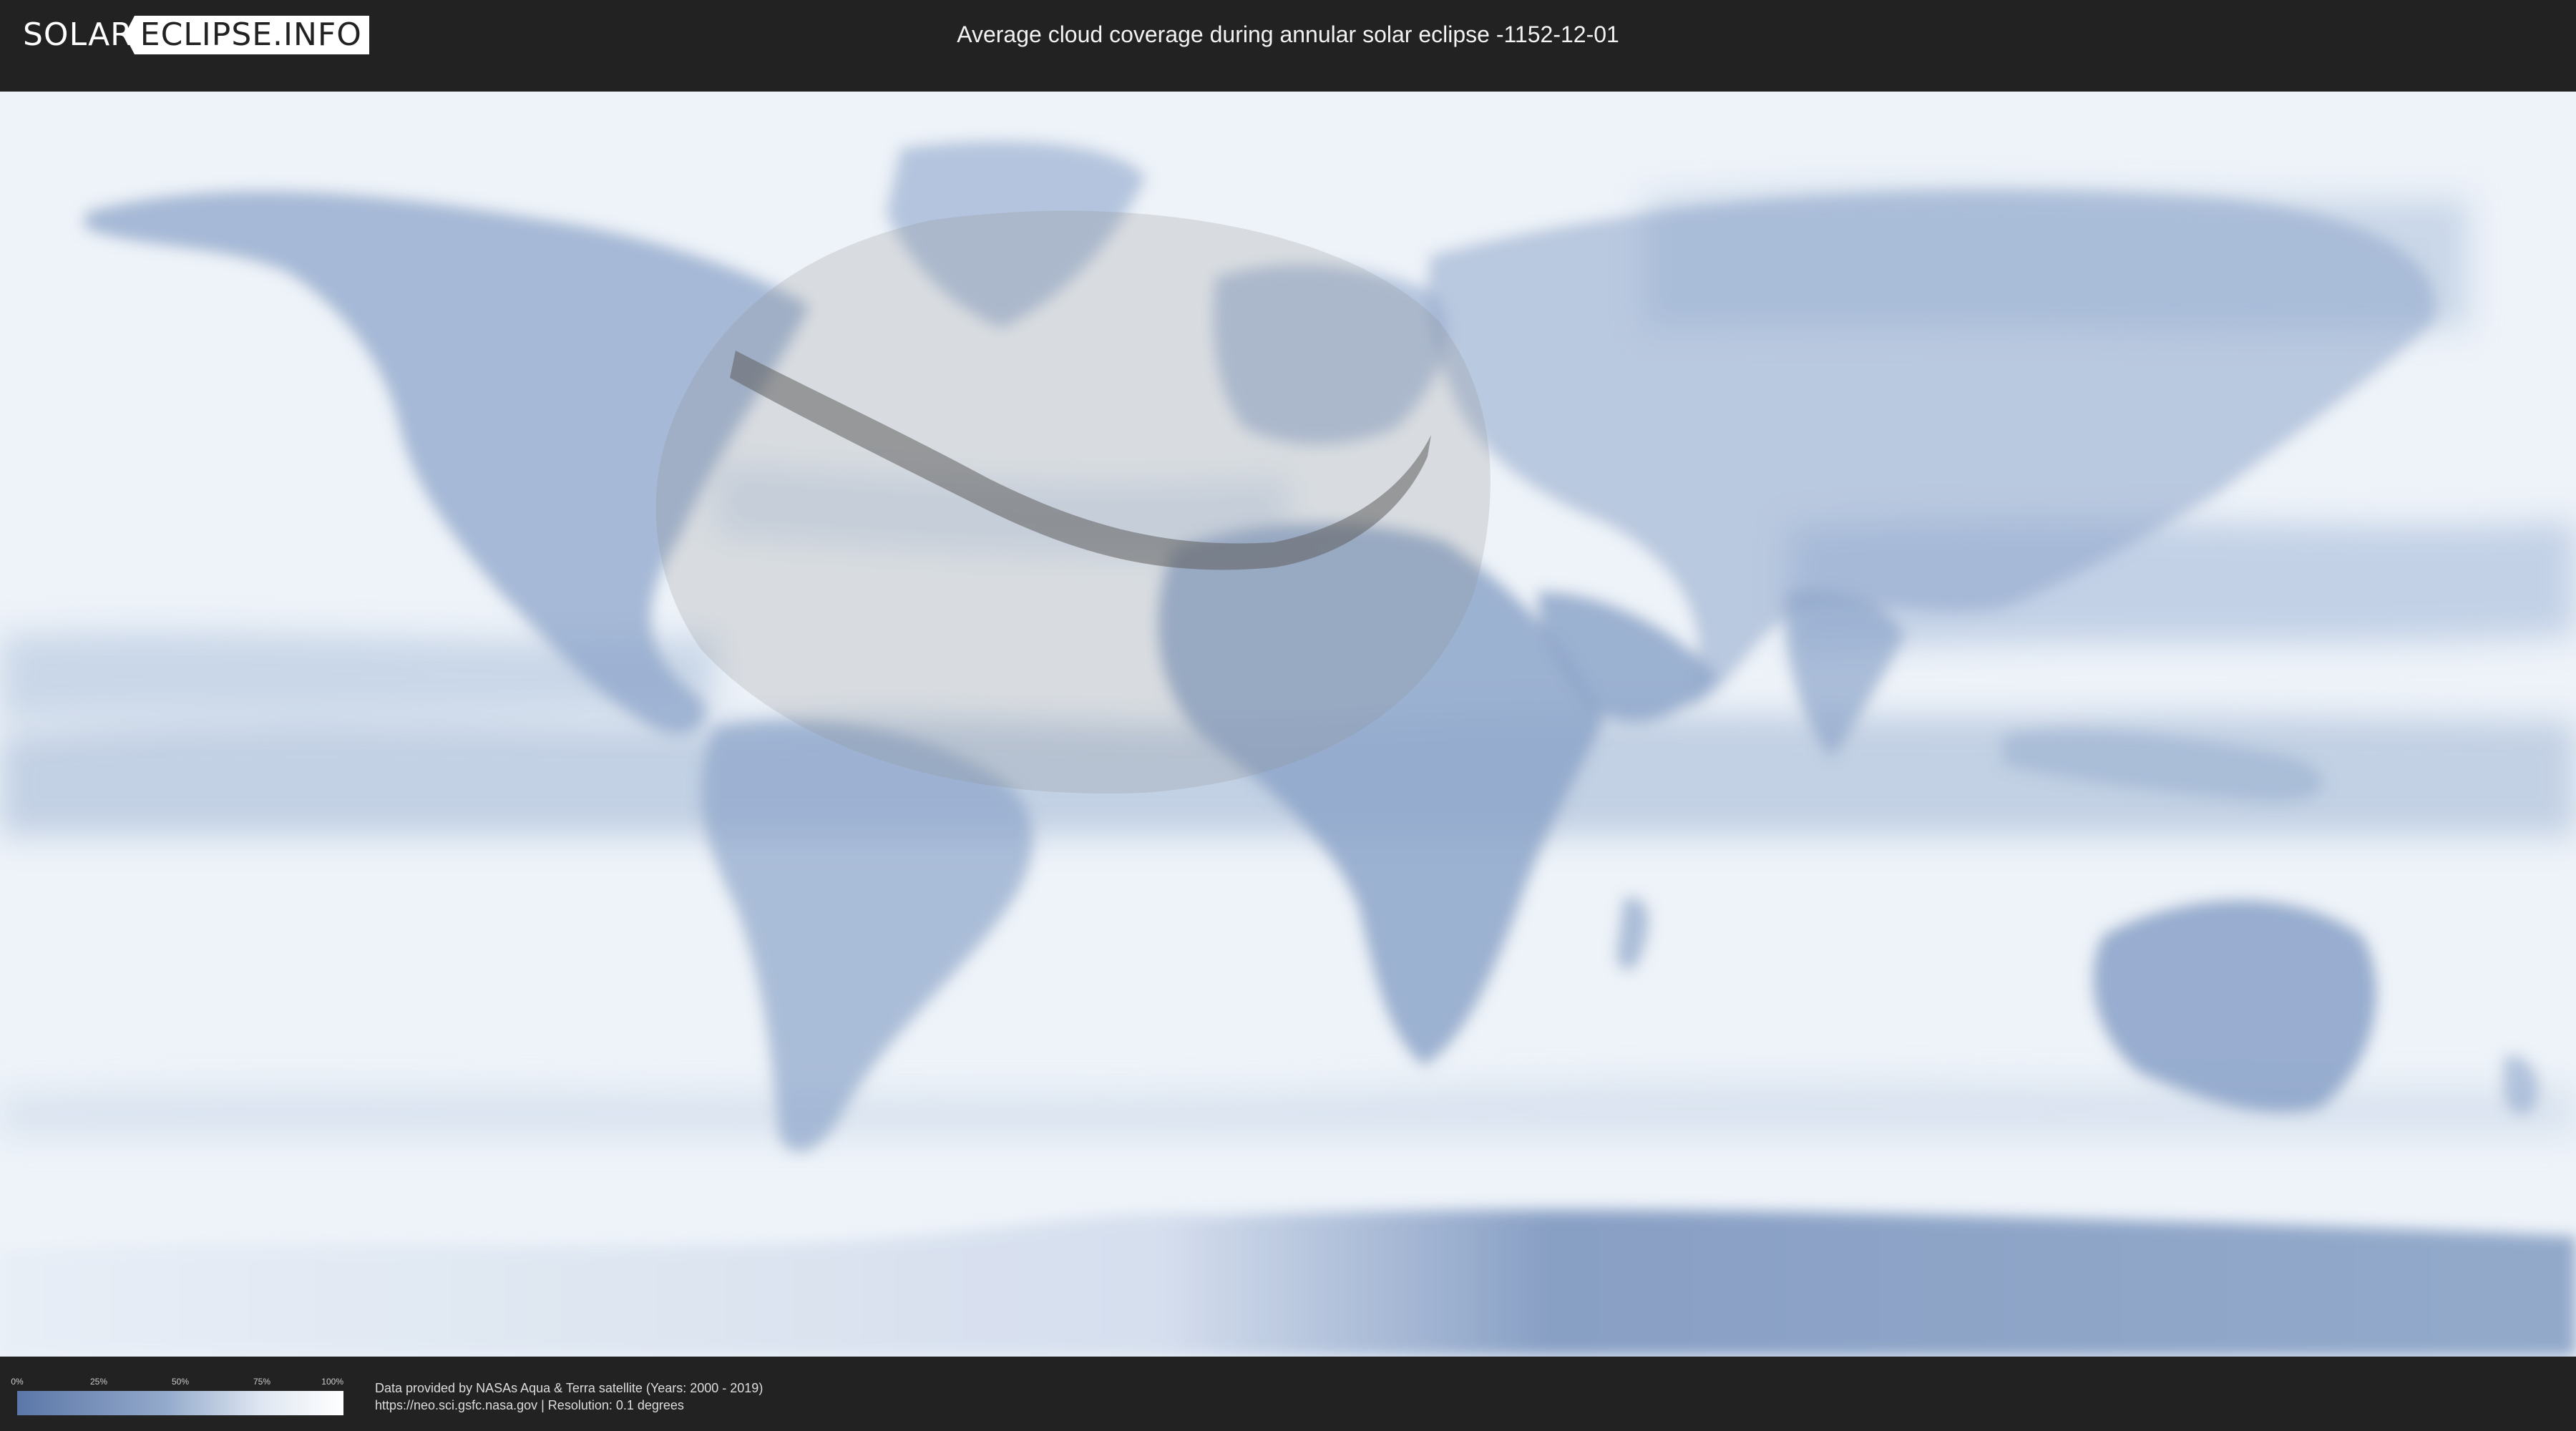 The image size is (2576, 1431). Describe the element at coordinates (17, 1382) in the screenshot. I see `legend-tick-0: 0%` at that location.